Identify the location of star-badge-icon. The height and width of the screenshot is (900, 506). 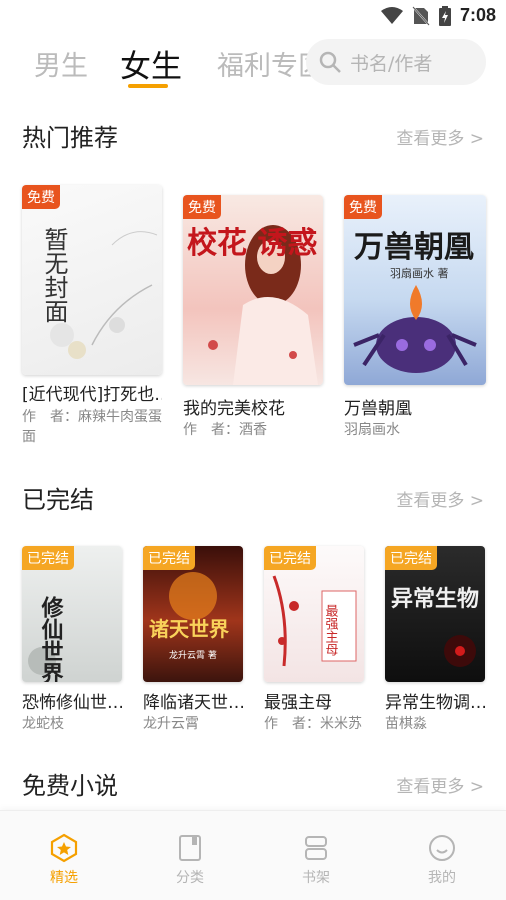
(64, 848).